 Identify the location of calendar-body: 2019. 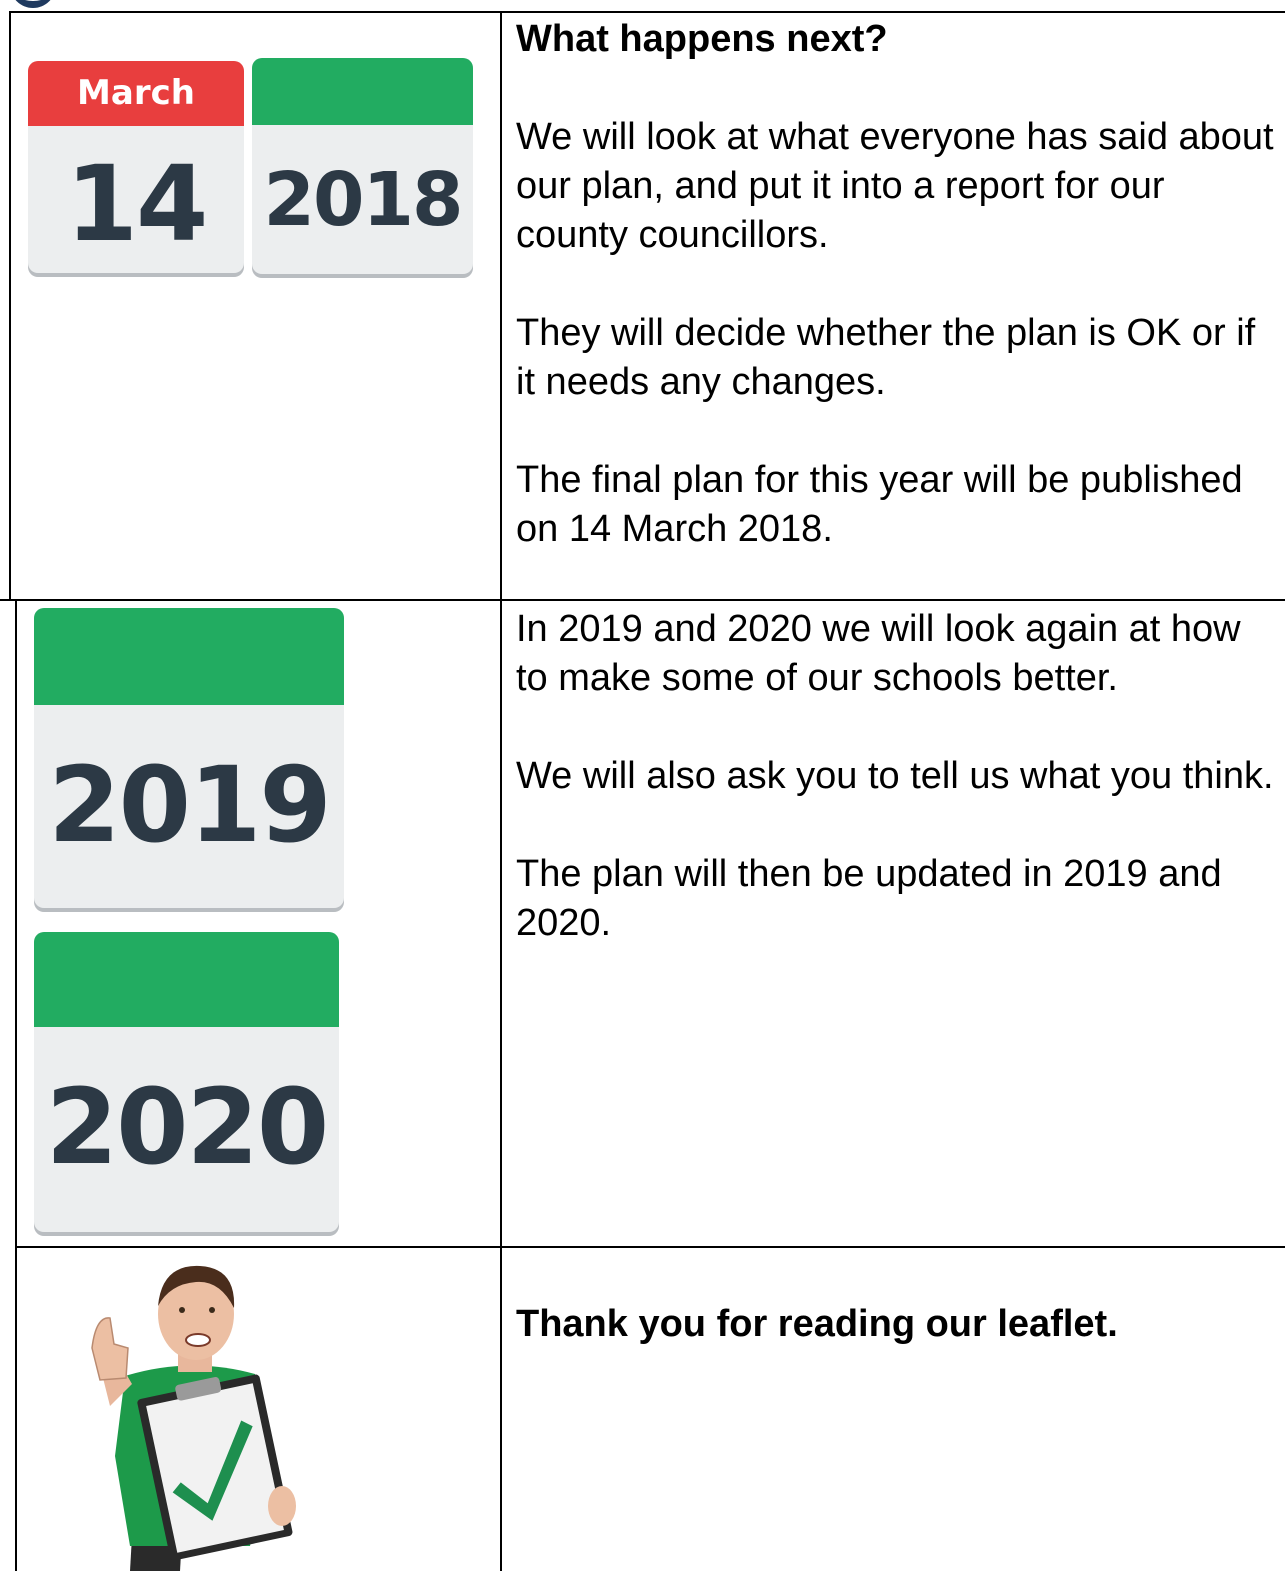
(189, 758).